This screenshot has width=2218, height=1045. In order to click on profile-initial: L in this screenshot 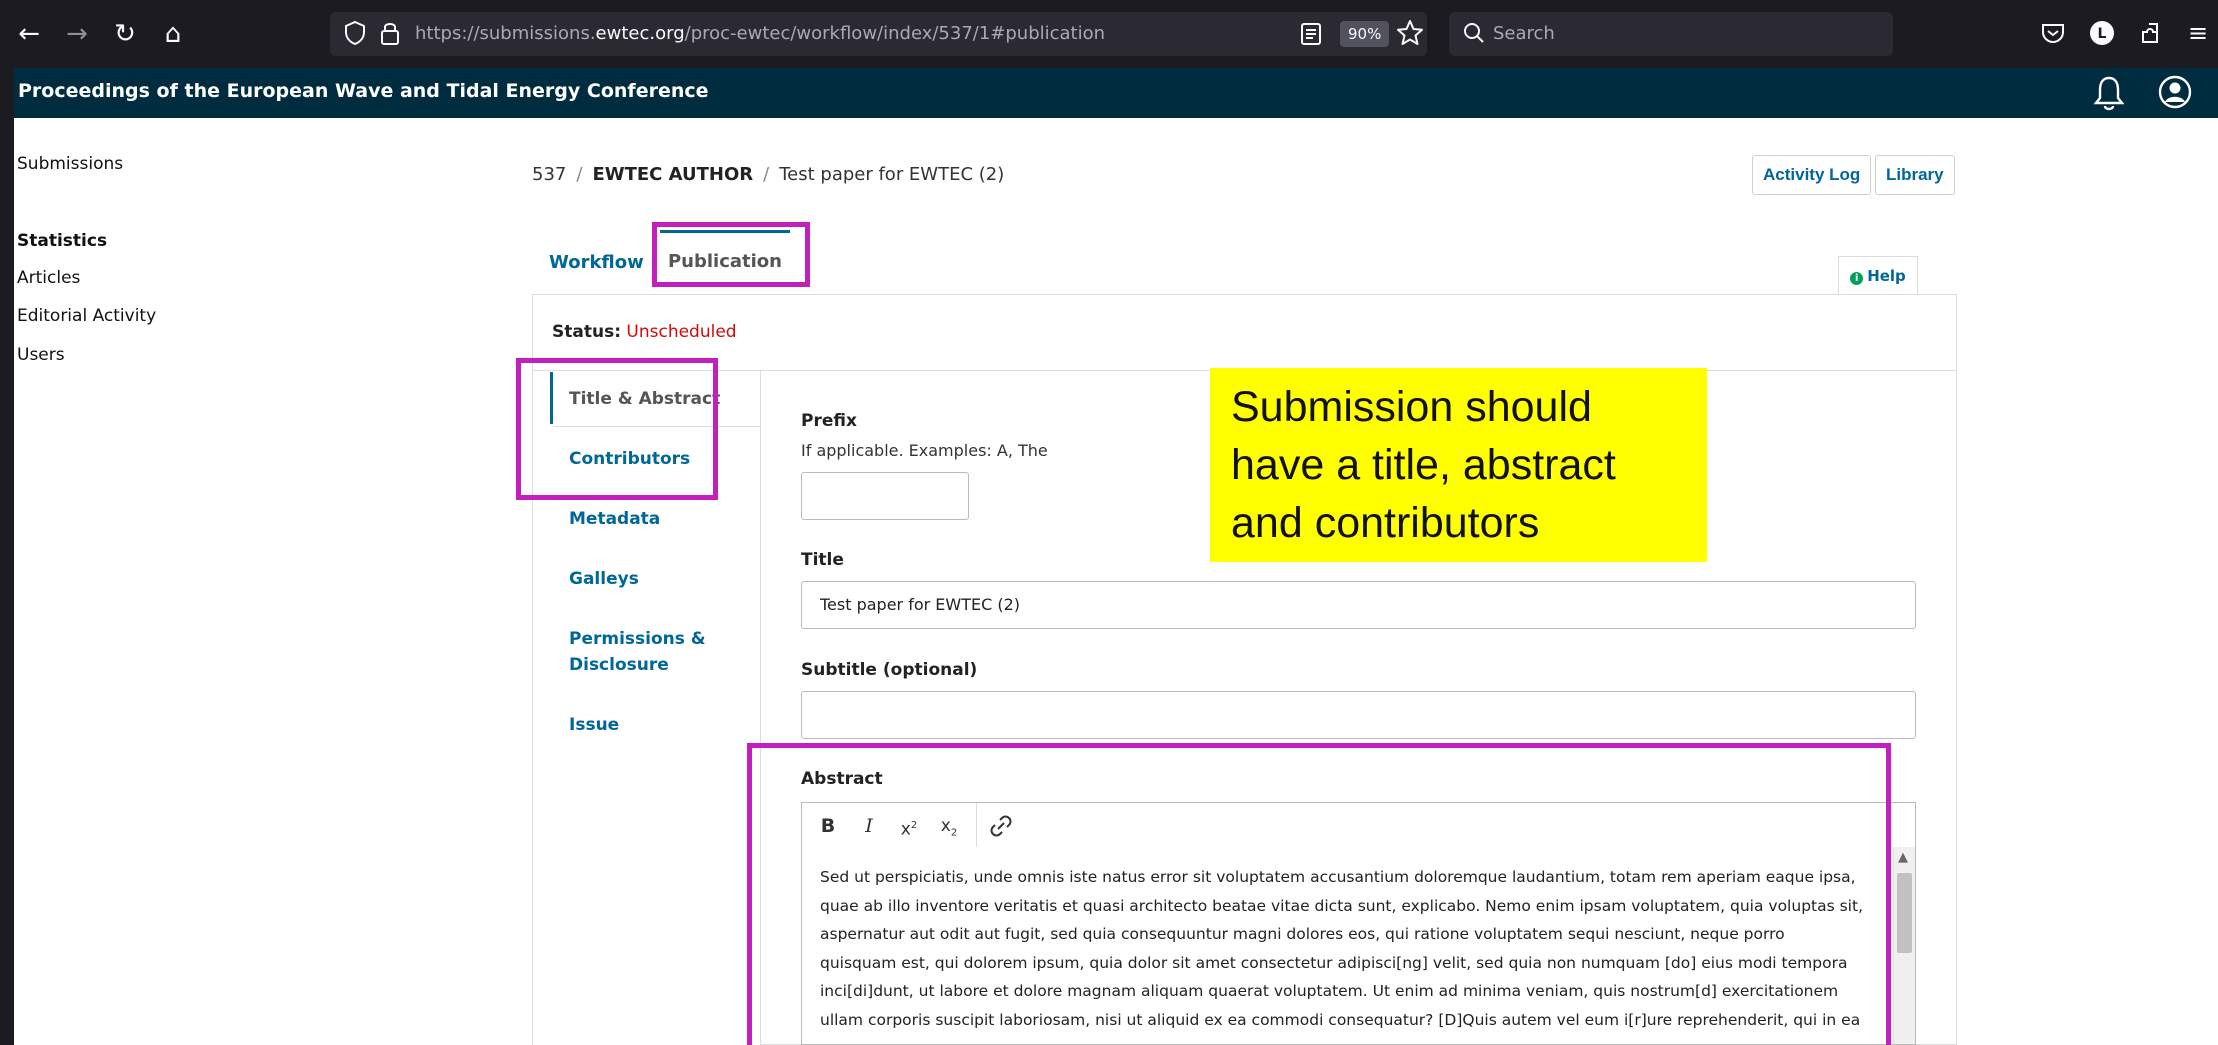, I will do `click(2102, 34)`.